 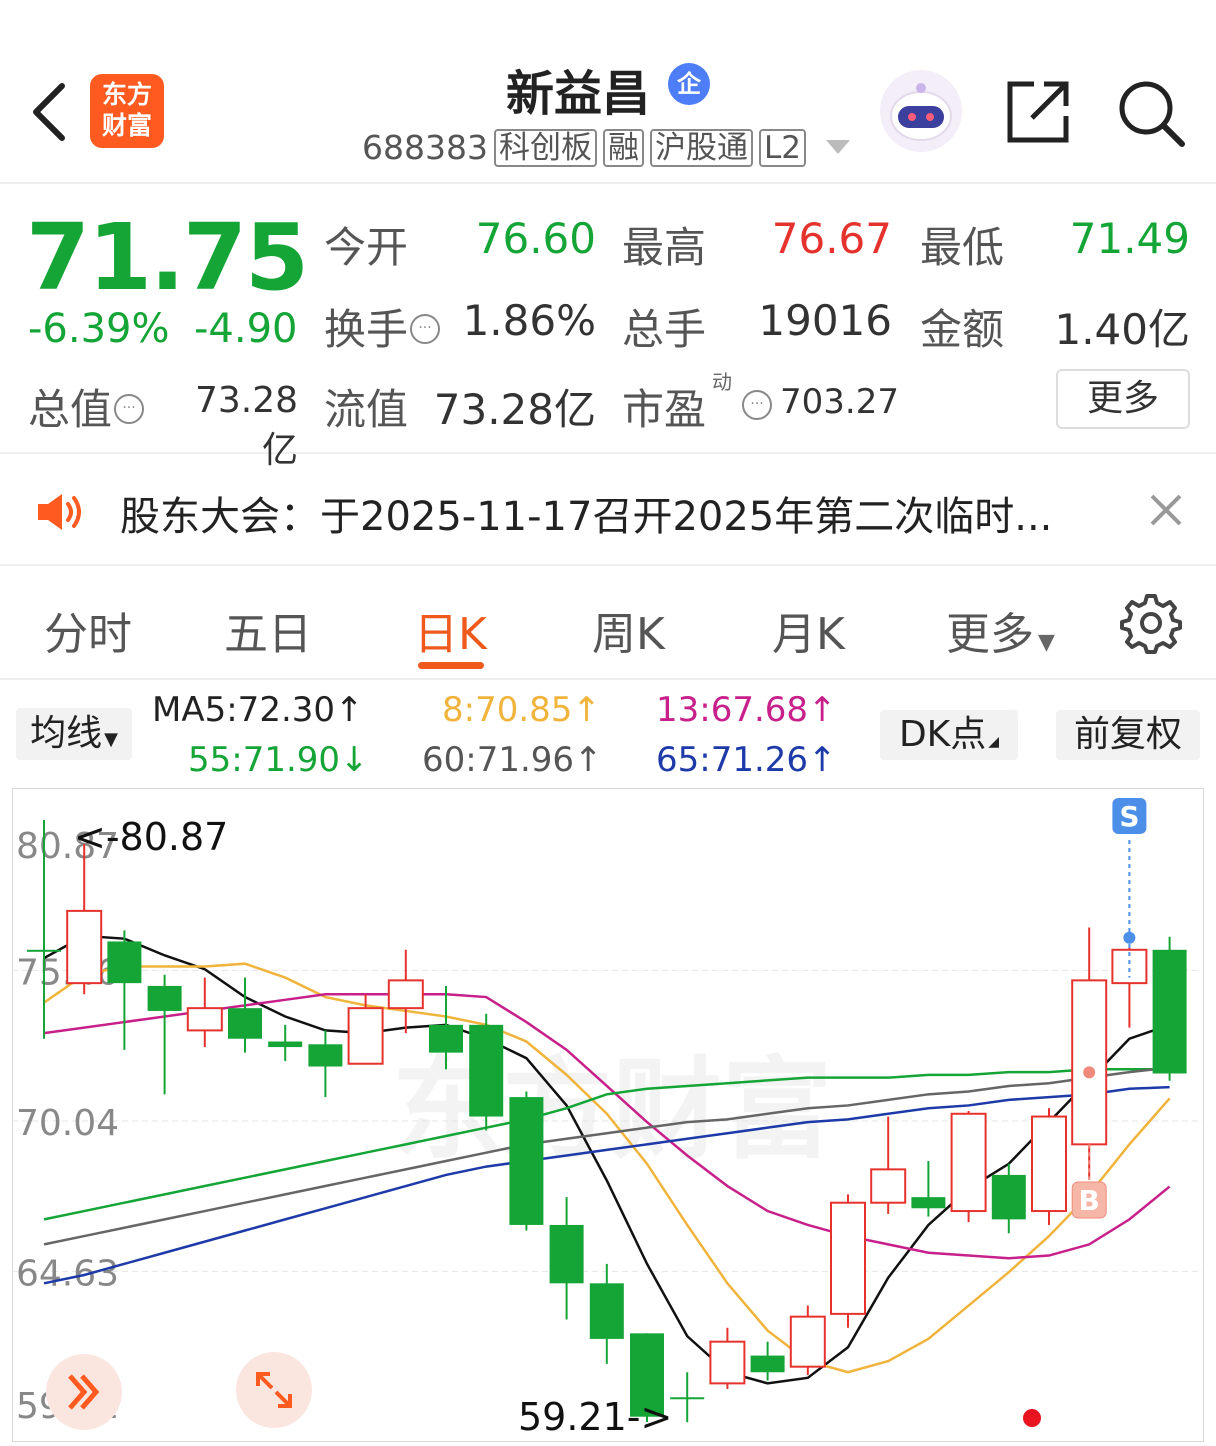 What do you see at coordinates (99, 329) in the screenshot?
I see `change-percent: -6.39%` at bounding box center [99, 329].